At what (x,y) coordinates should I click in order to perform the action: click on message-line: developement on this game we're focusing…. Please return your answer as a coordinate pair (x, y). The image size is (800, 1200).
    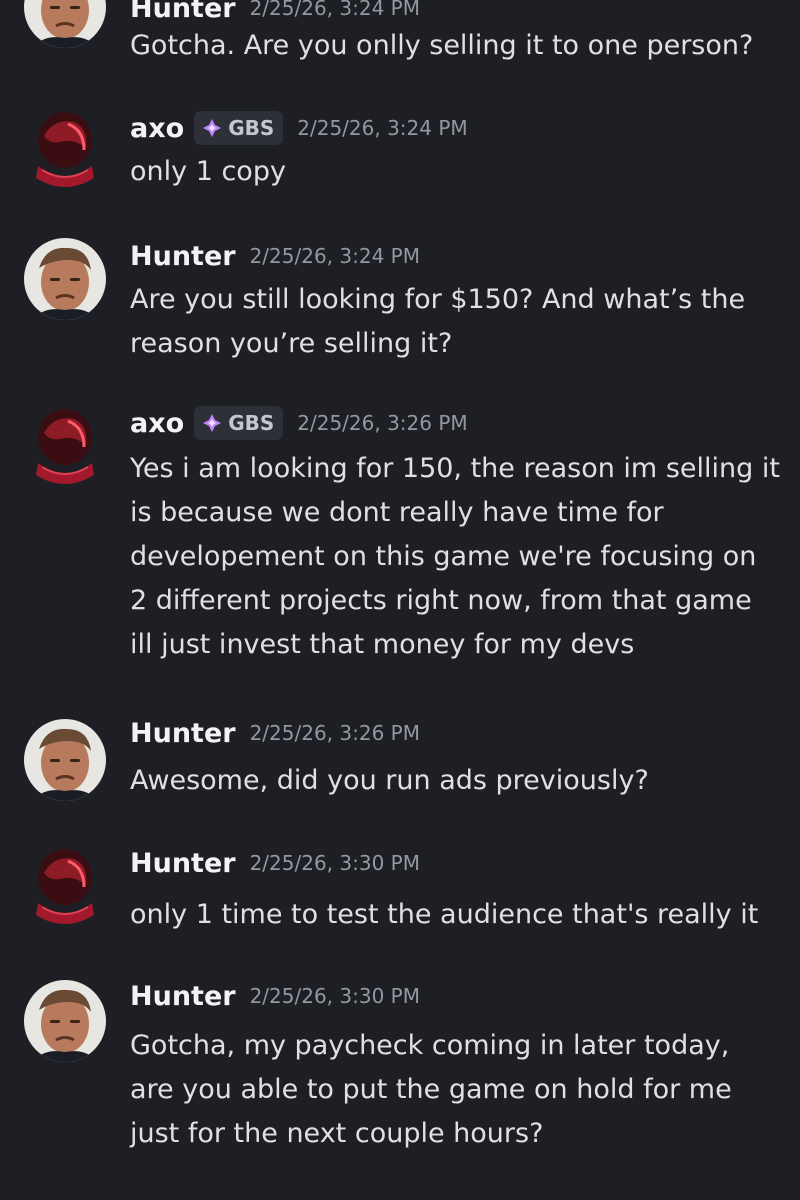
    Looking at the image, I should click on (443, 556).